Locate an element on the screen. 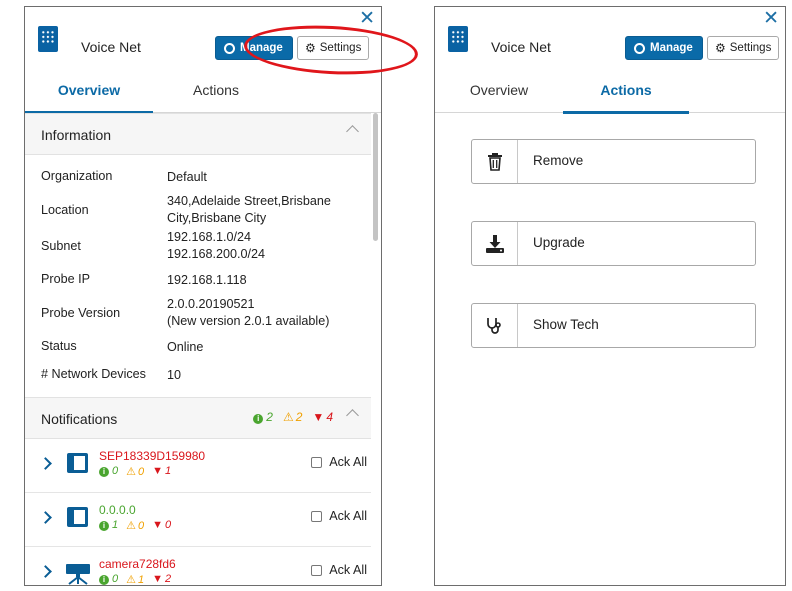 Image resolution: width=792 pixels, height=591 pixels. device-name-link: SEP18339D159980 is located at coordinates (152, 456).